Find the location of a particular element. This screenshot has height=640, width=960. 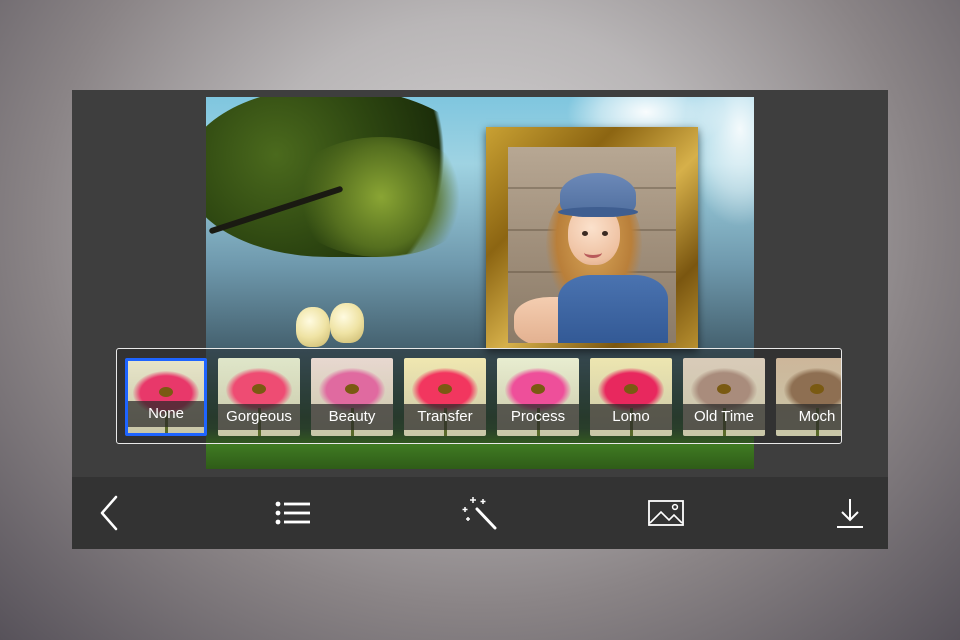

filter-moch: Moch is located at coordinates (808, 397).